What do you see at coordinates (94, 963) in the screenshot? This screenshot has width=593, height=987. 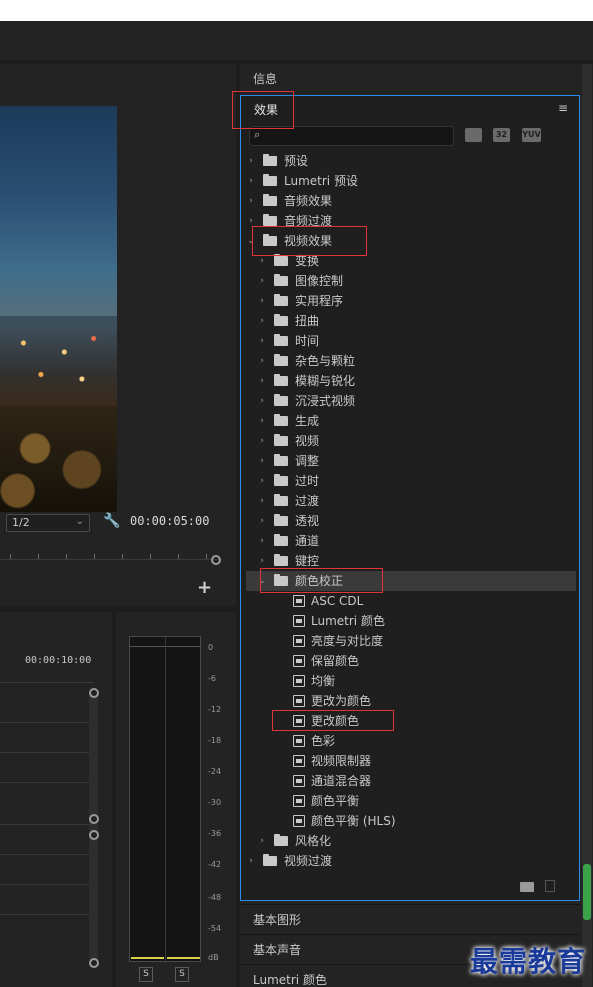 I see `scroll-handle-bottom` at bounding box center [94, 963].